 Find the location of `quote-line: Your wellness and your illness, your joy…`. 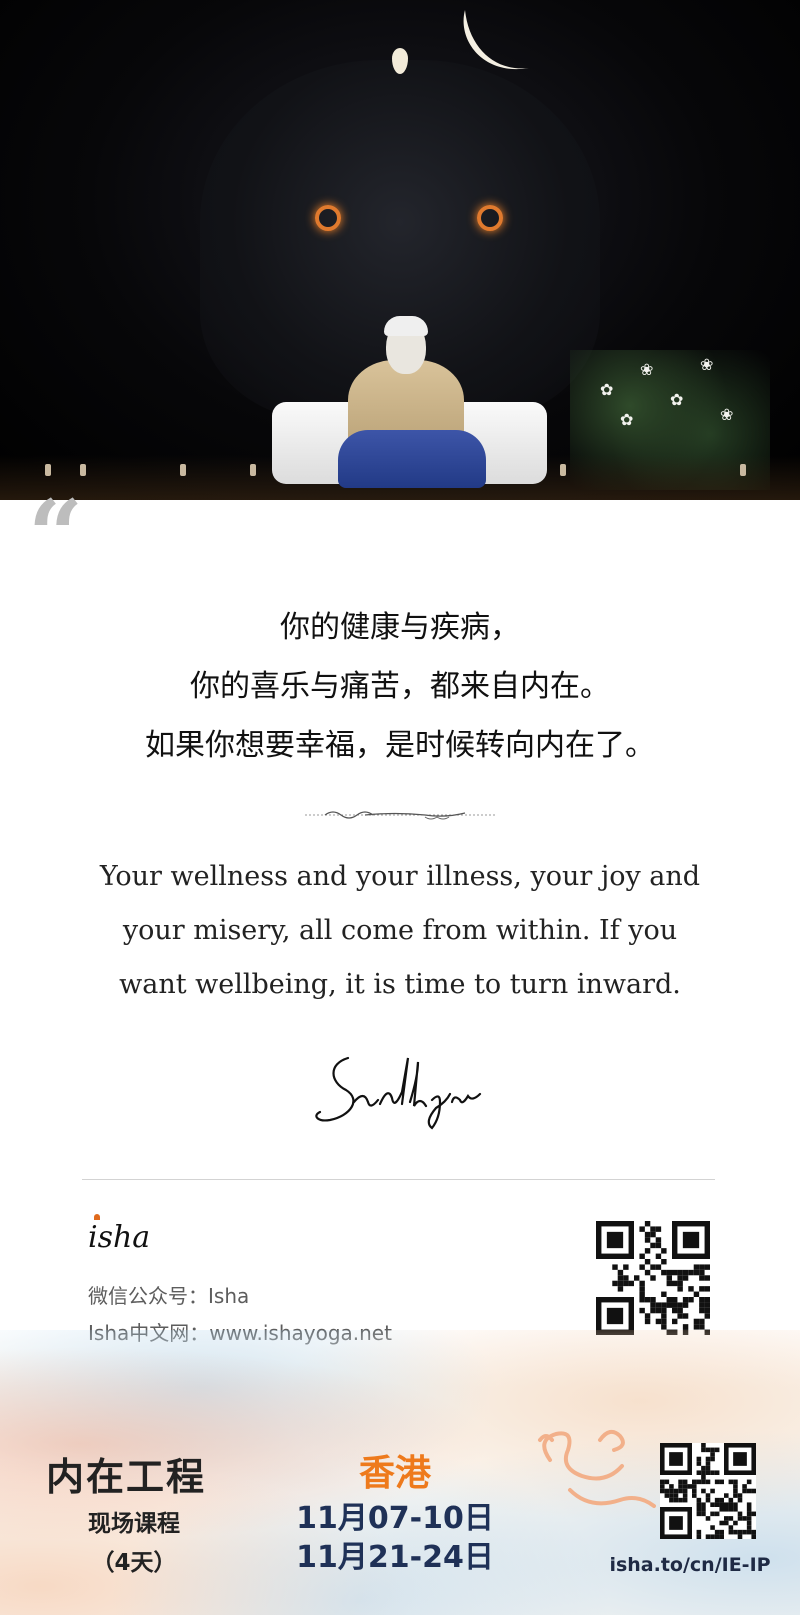

quote-line: Your wellness and your illness, your joy… is located at coordinates (400, 876).